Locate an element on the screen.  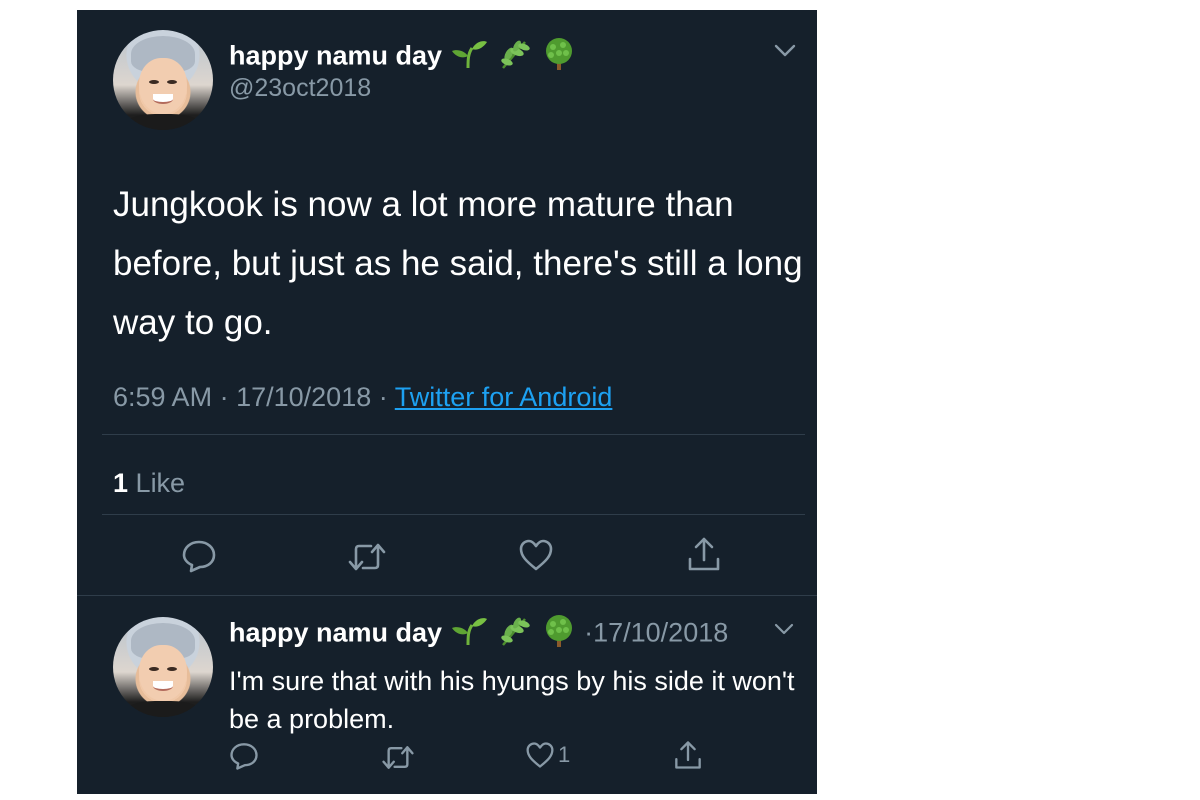
retweet-button is located at coordinates (367, 557).